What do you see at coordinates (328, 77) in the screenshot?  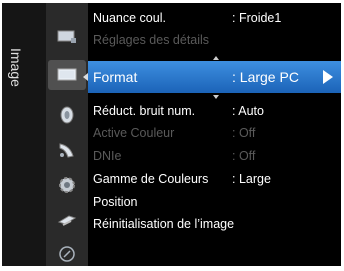 I see `submenu-arrow-icon` at bounding box center [328, 77].